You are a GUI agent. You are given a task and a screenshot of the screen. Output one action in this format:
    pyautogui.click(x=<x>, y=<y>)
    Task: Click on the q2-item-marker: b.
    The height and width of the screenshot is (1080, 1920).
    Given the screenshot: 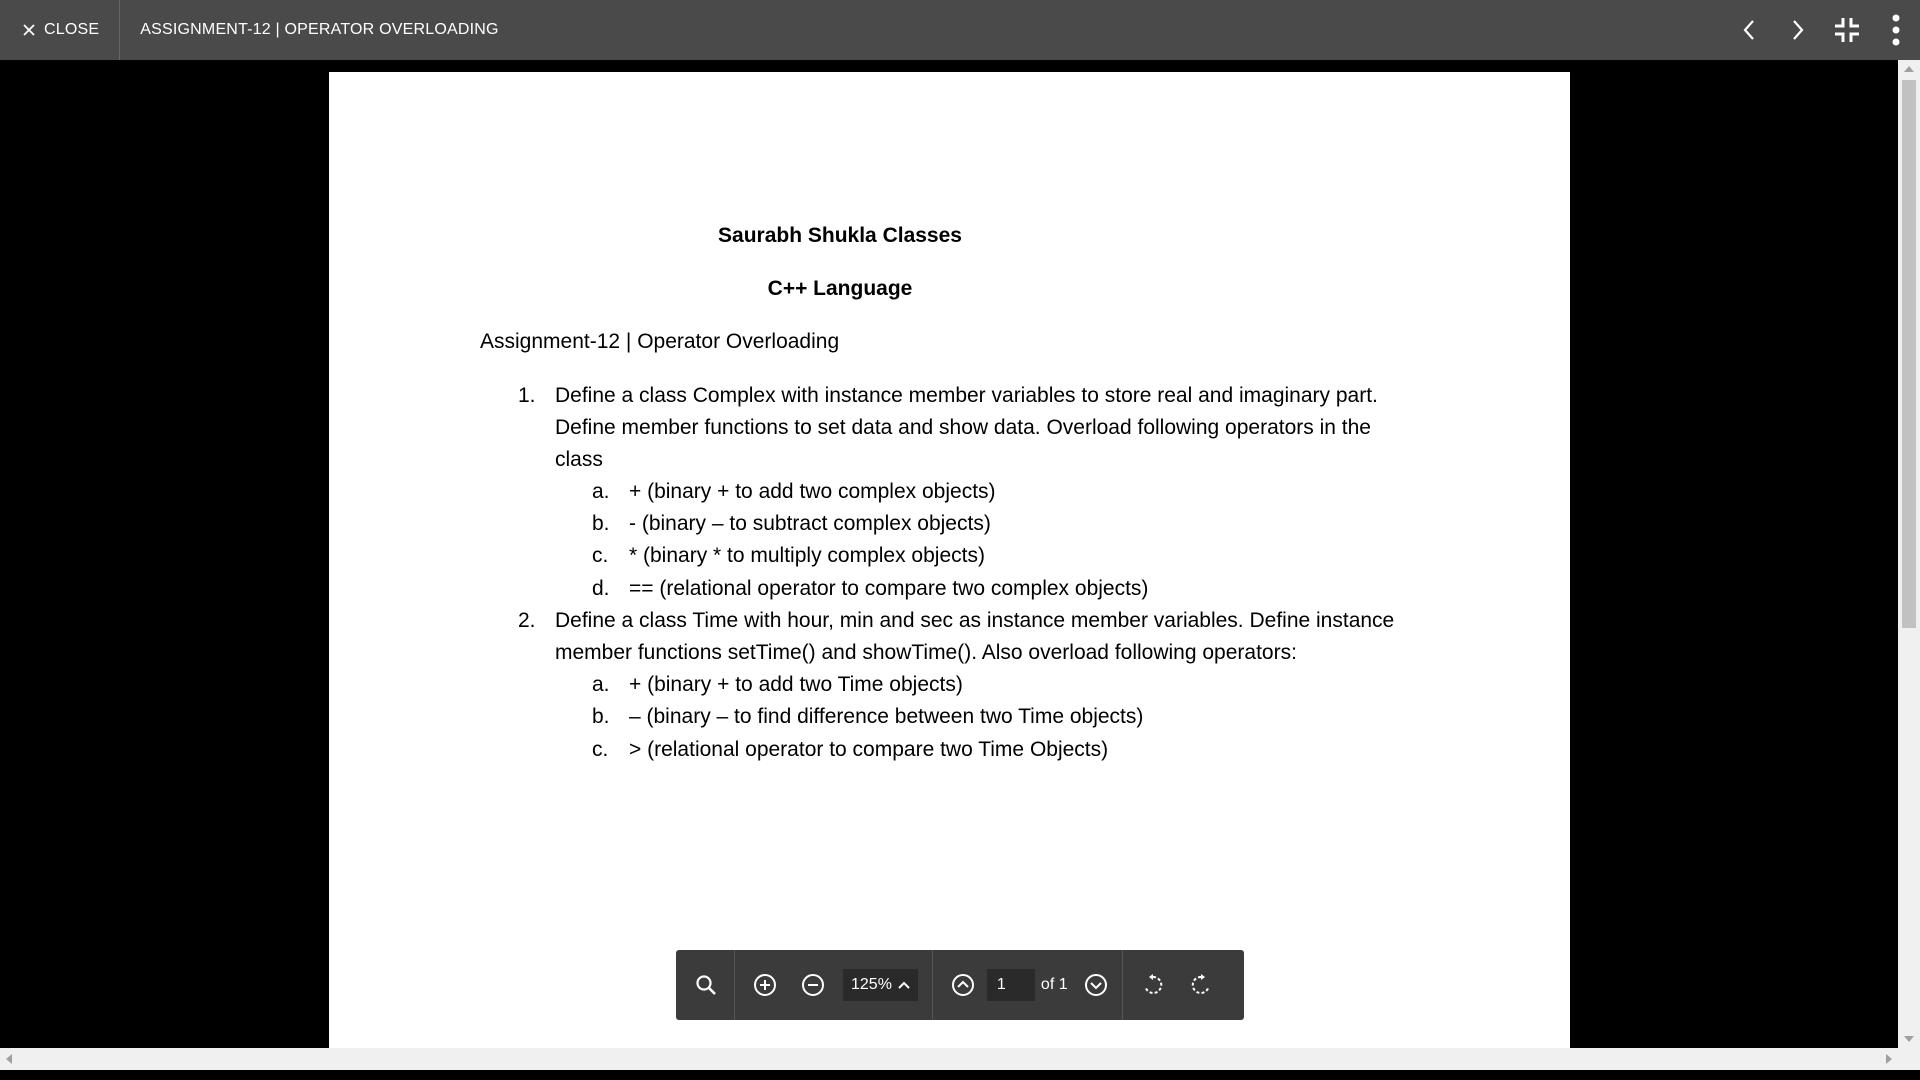 What is the action you would take?
    pyautogui.click(x=601, y=716)
    